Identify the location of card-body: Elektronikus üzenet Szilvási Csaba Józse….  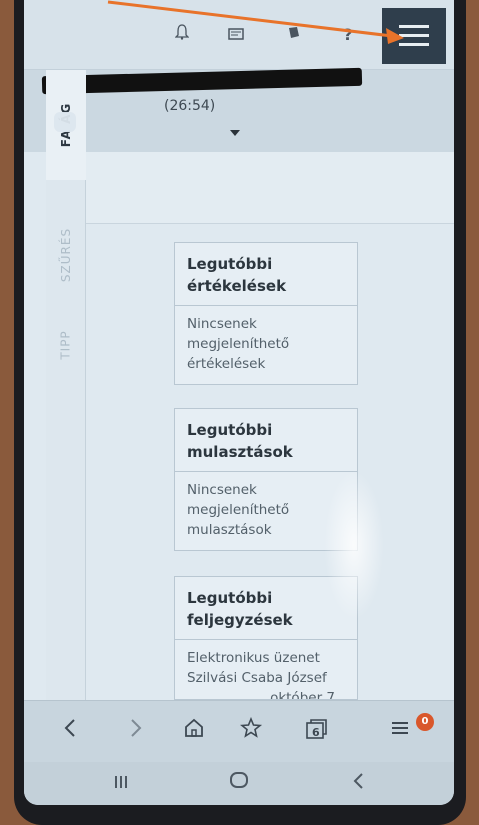
(266, 670).